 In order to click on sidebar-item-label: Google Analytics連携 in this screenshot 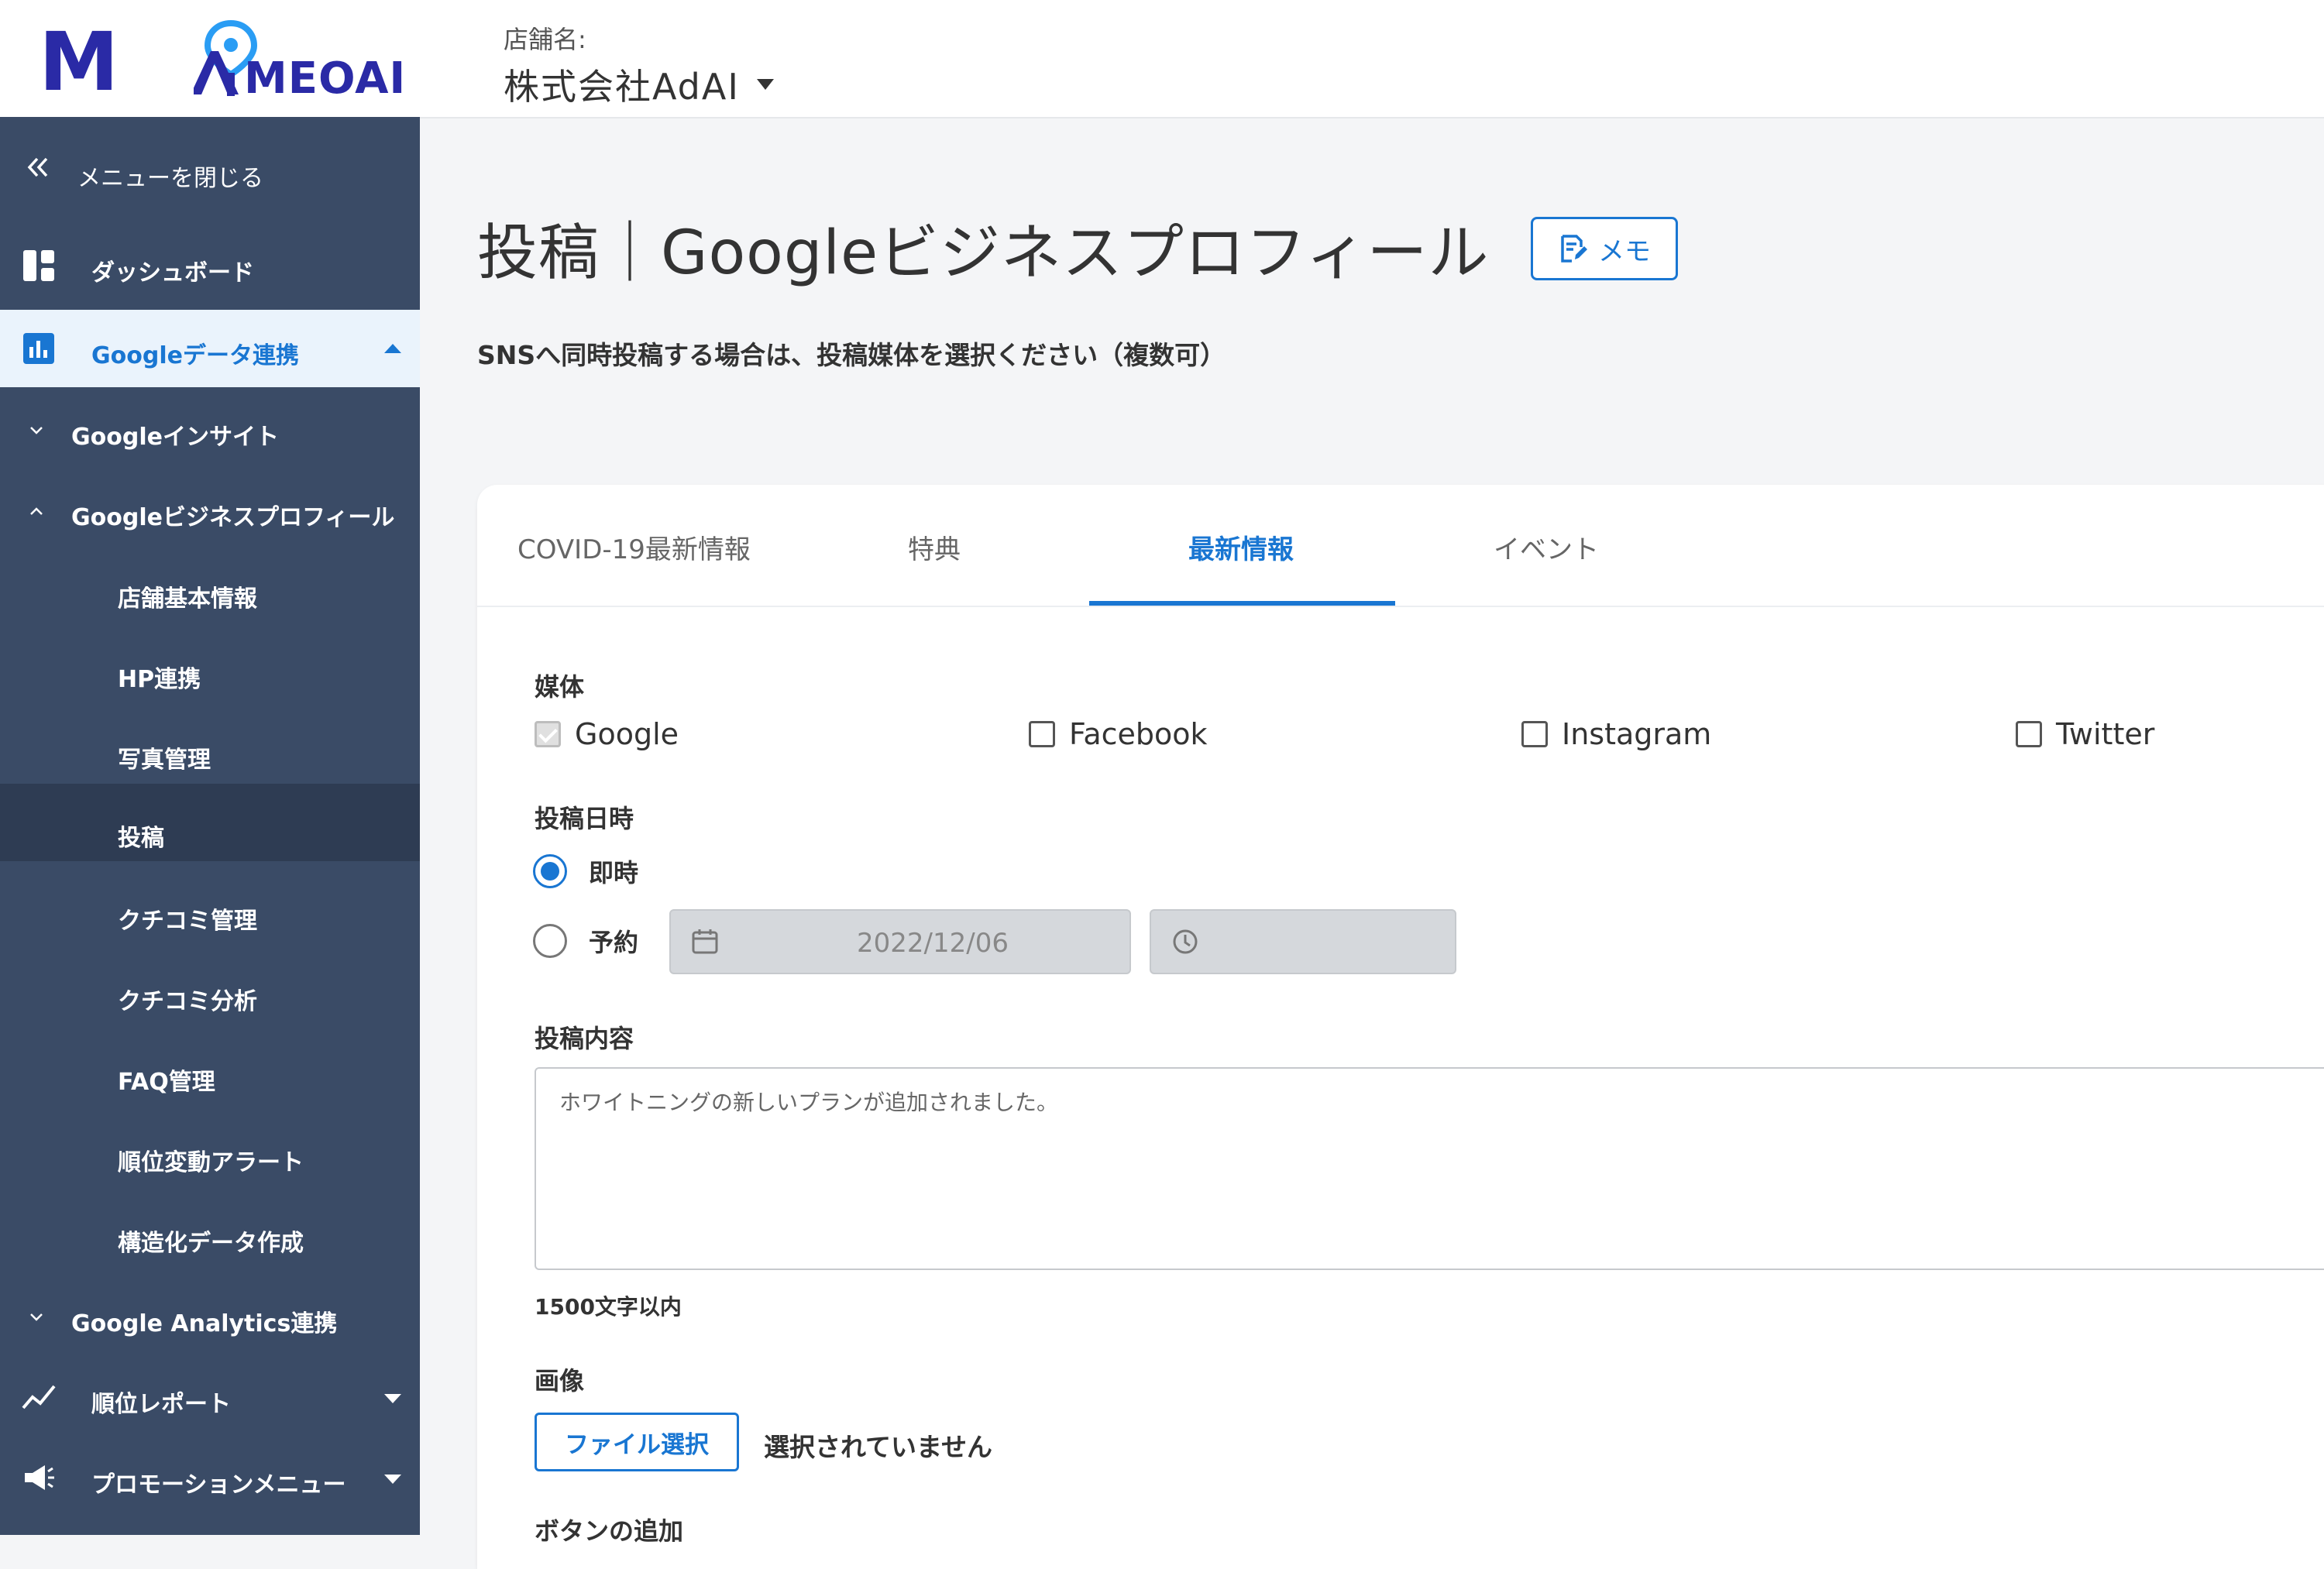, I will do `click(204, 1323)`.